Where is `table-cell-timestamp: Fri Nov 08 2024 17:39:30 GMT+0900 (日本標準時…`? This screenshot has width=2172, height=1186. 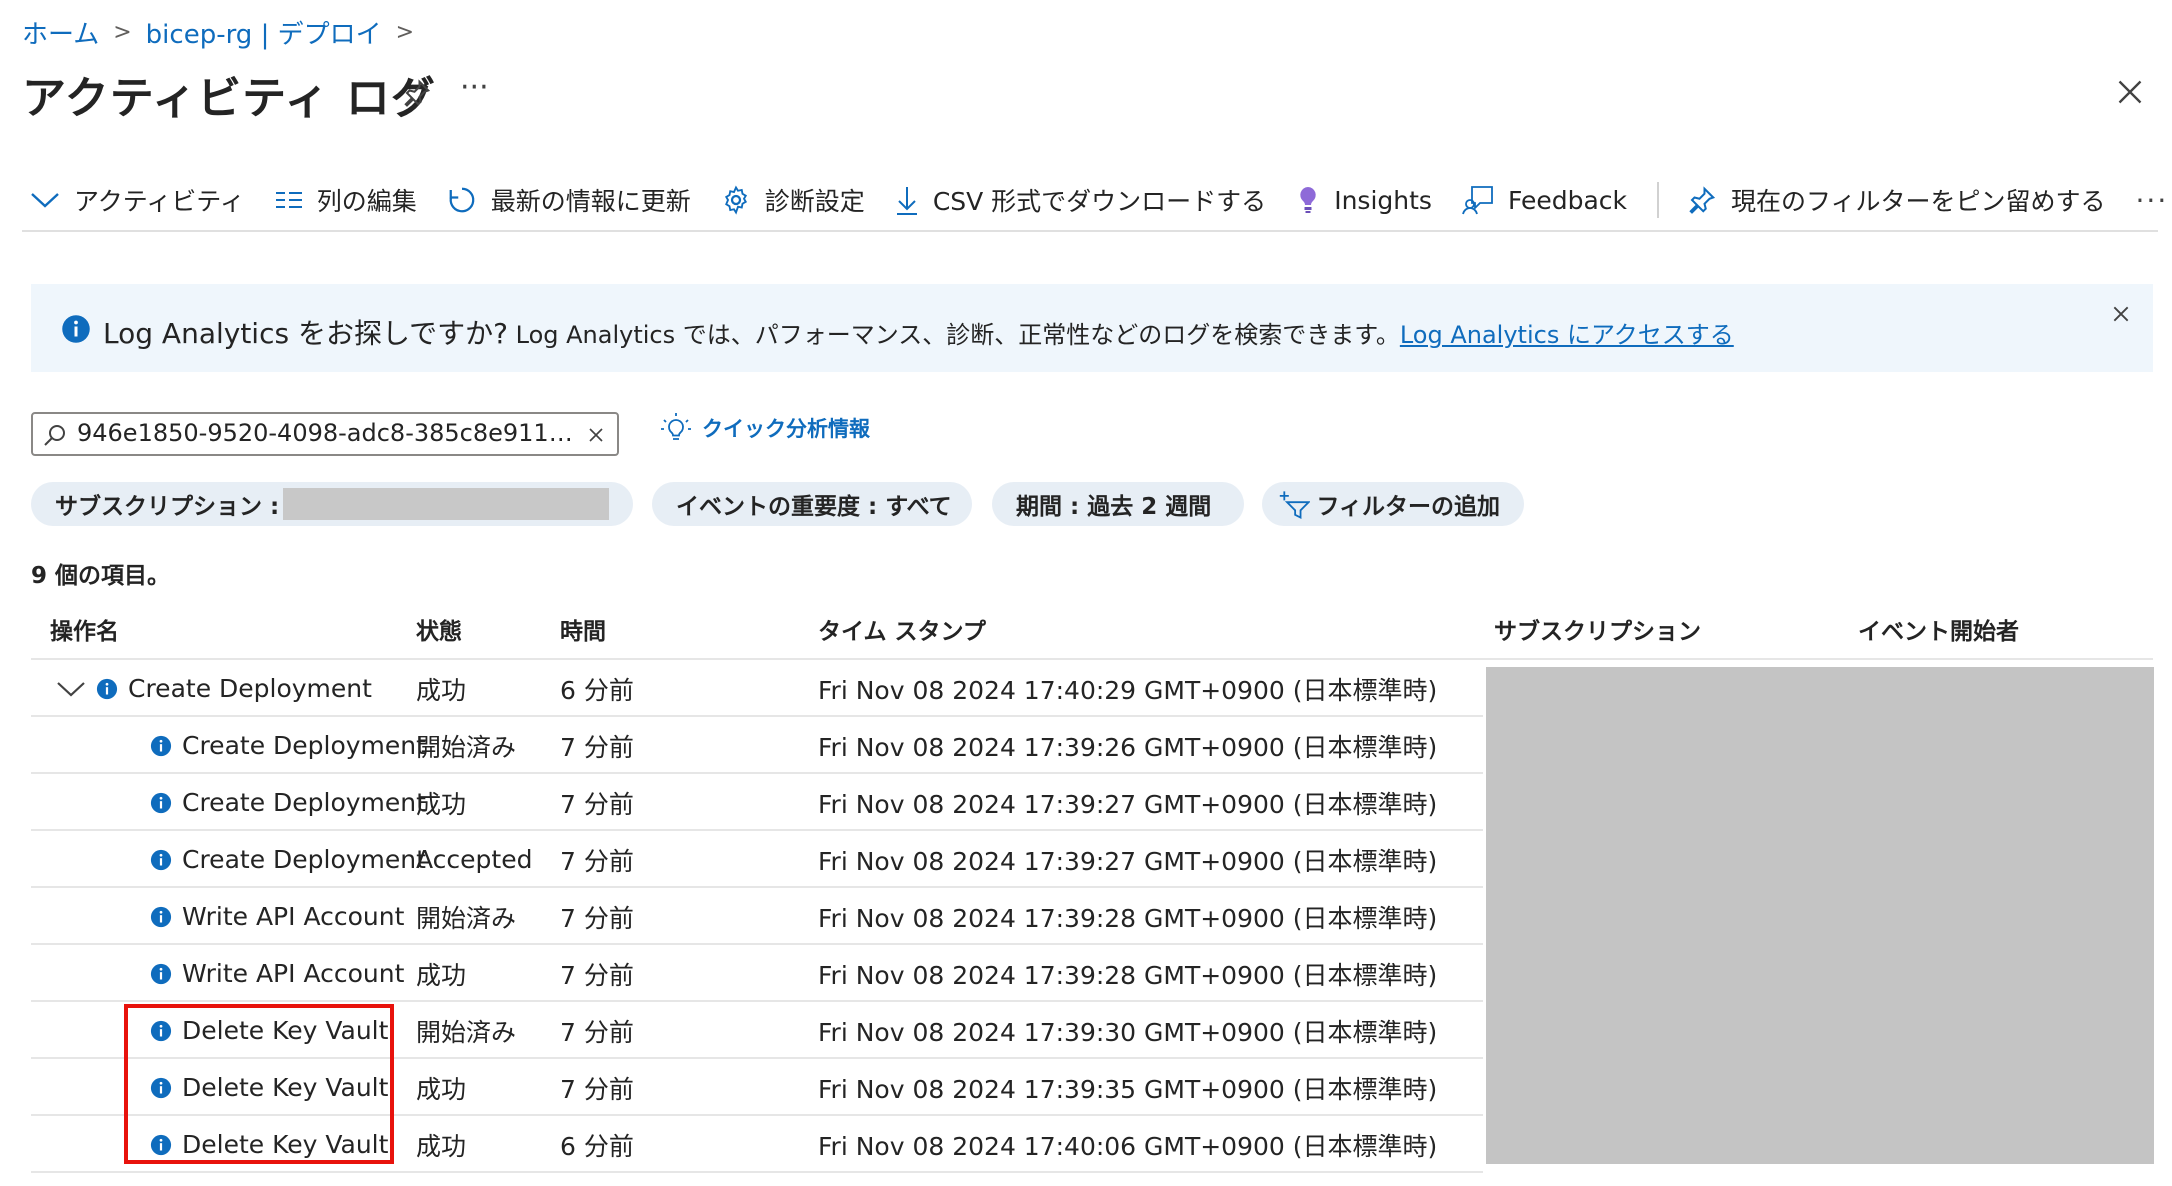
table-cell-timestamp: Fri Nov 08 2024 17:39:30 GMT+0900 (日本標準時… is located at coordinates (1128, 1032).